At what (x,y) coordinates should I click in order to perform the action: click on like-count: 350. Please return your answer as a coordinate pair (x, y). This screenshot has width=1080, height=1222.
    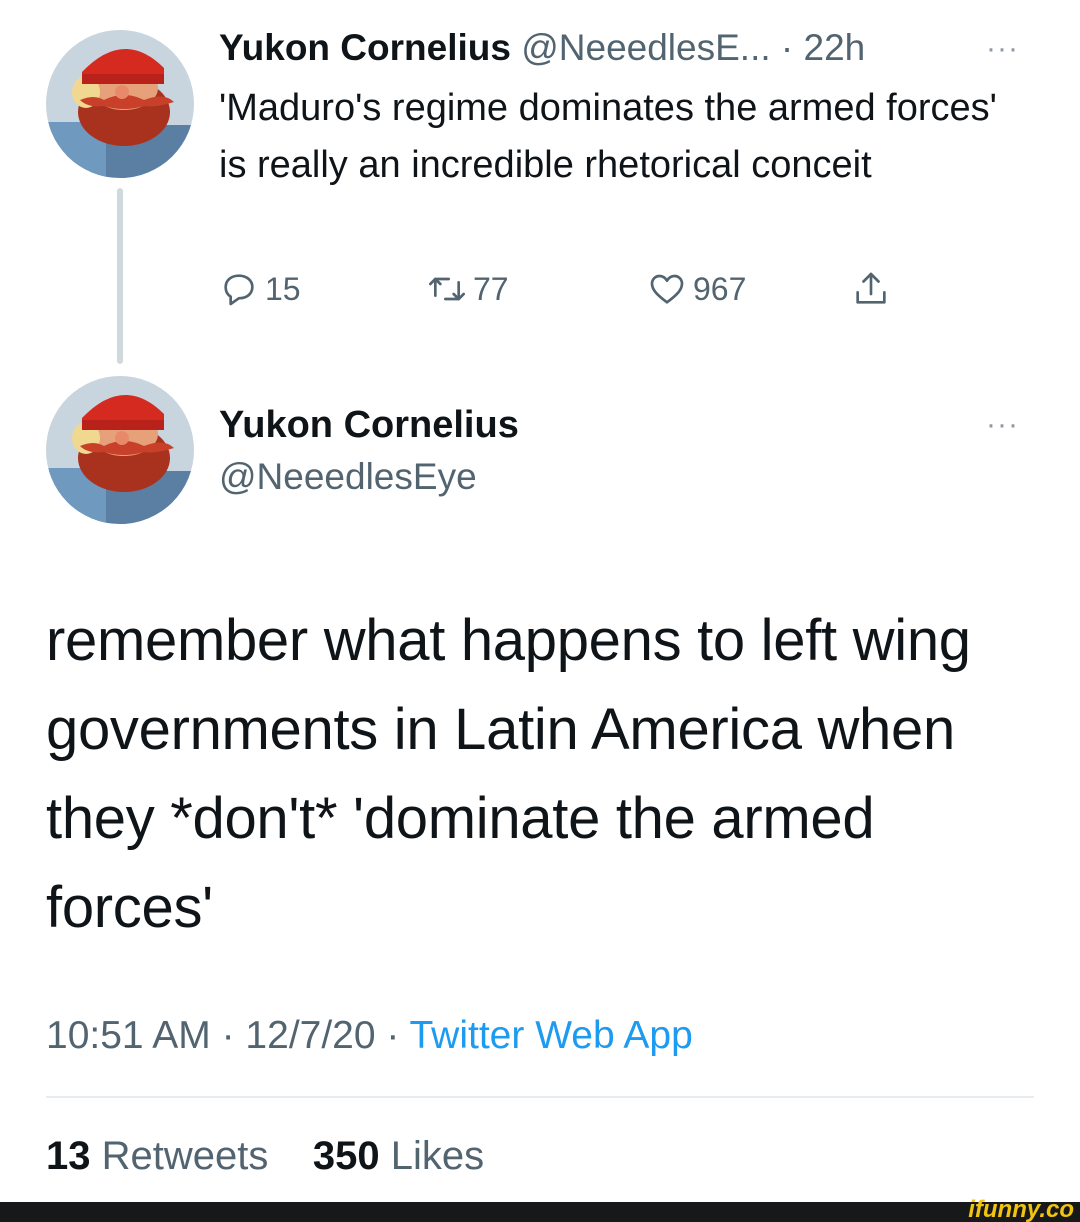
    Looking at the image, I should click on (346, 1156).